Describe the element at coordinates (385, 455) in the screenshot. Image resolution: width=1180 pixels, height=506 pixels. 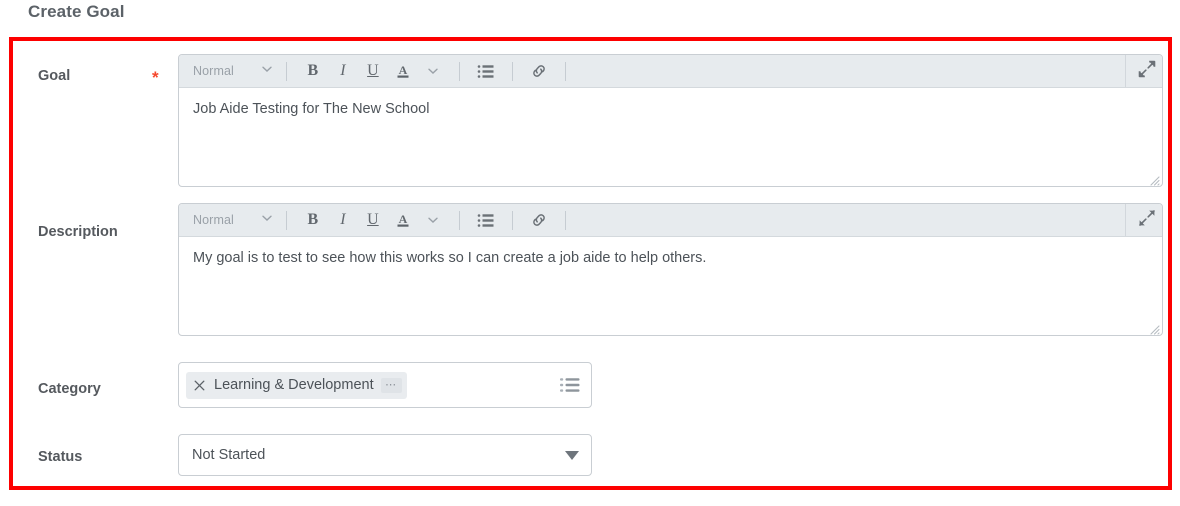
I see `status-dropdown: Not Started` at that location.